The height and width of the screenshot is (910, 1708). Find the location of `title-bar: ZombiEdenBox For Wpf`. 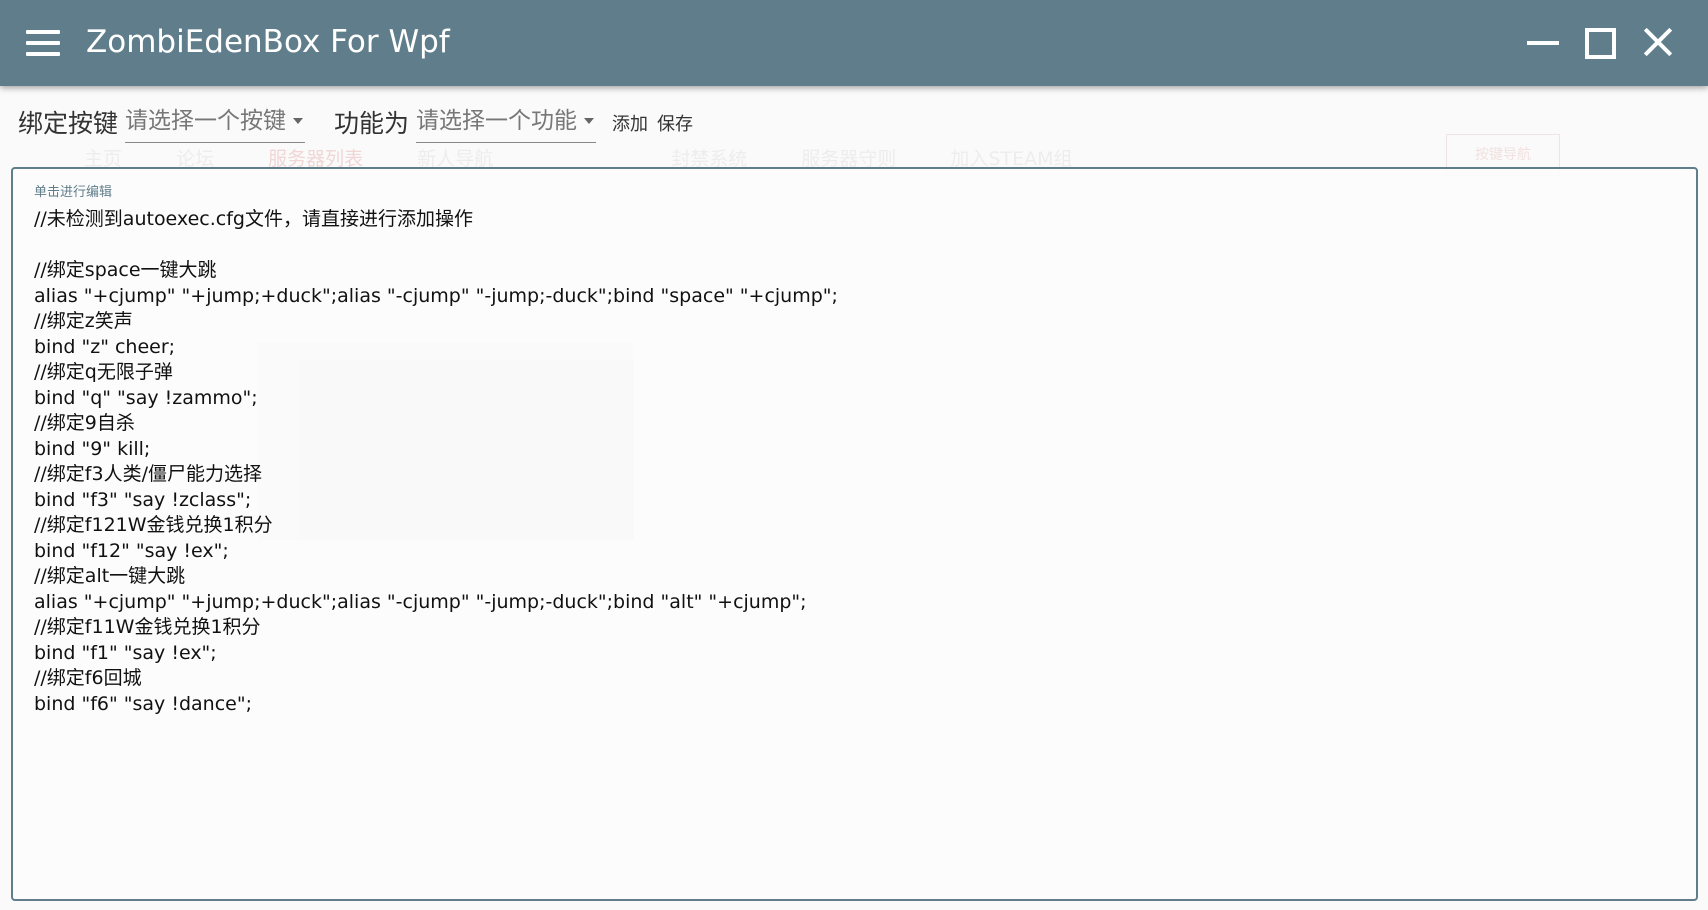

title-bar: ZombiEdenBox For Wpf is located at coordinates (854, 43).